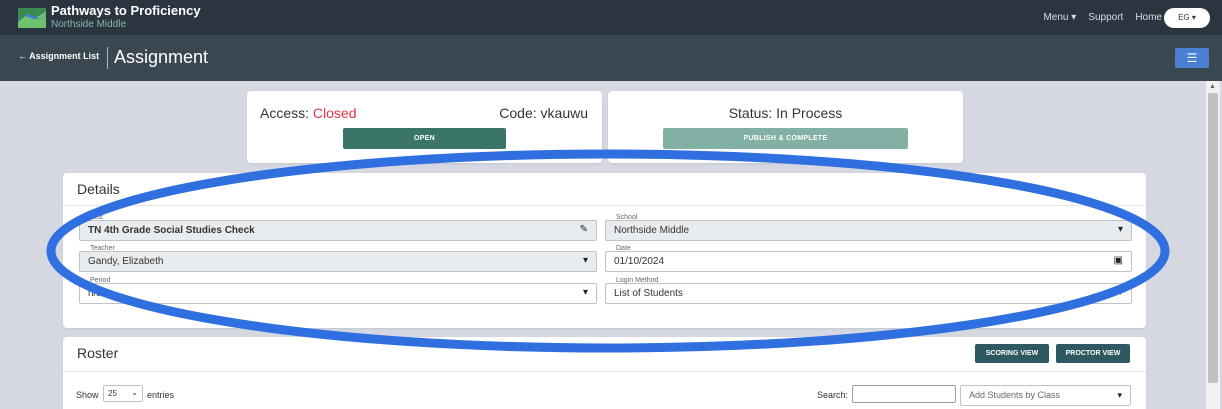 The height and width of the screenshot is (409, 1222). Describe the element at coordinates (623, 248) in the screenshot. I see `date-label: Date` at that location.